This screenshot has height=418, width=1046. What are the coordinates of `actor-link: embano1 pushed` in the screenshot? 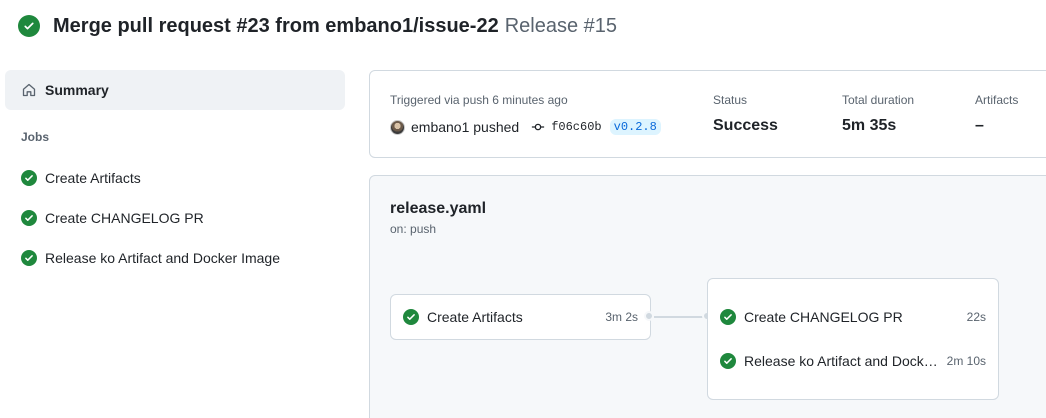 It's located at (465, 127).